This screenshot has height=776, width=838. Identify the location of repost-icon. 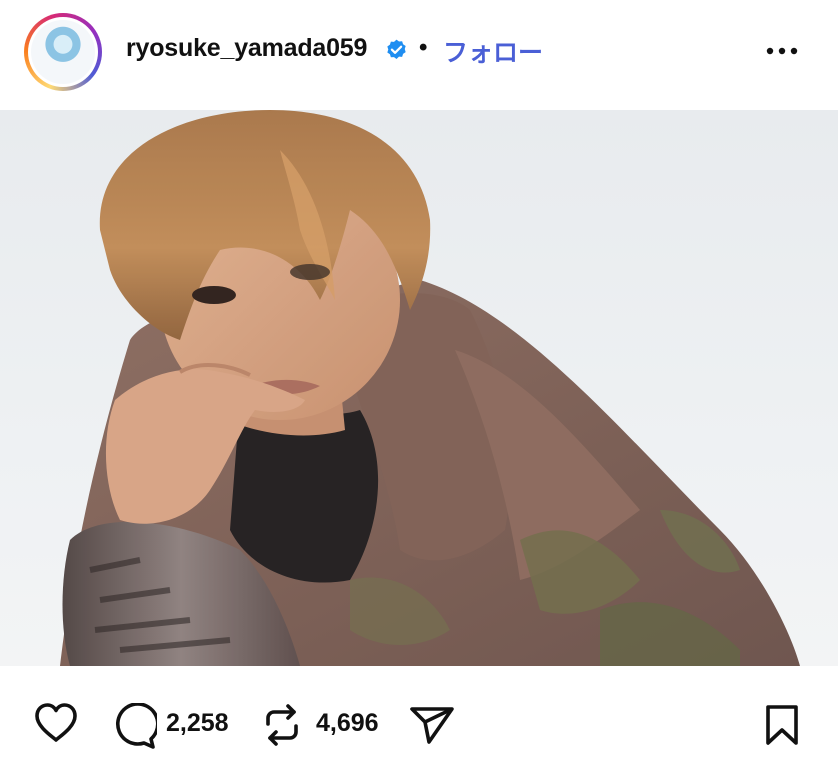
(282, 725).